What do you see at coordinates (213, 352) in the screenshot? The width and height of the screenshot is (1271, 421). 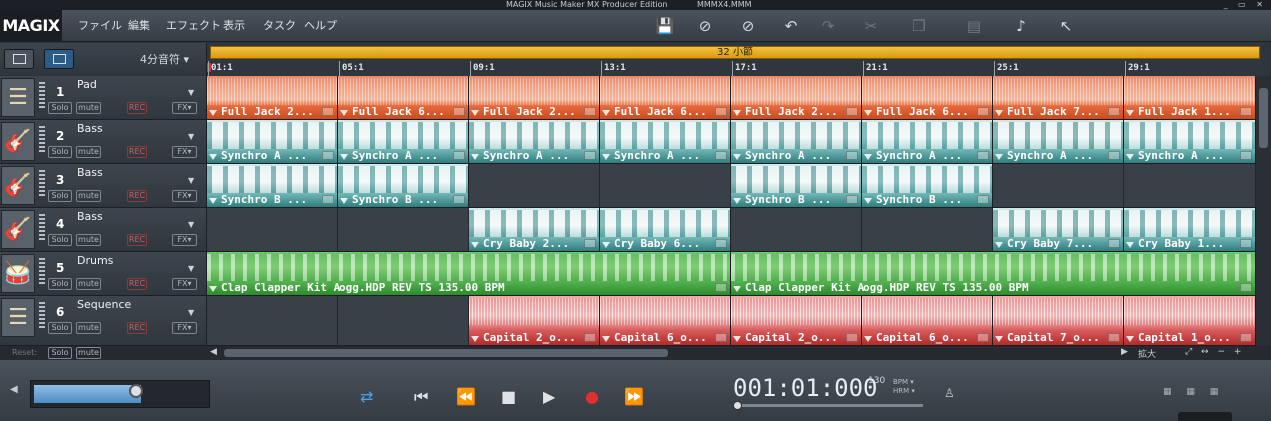 I see `scroll-left-icon: ◀` at bounding box center [213, 352].